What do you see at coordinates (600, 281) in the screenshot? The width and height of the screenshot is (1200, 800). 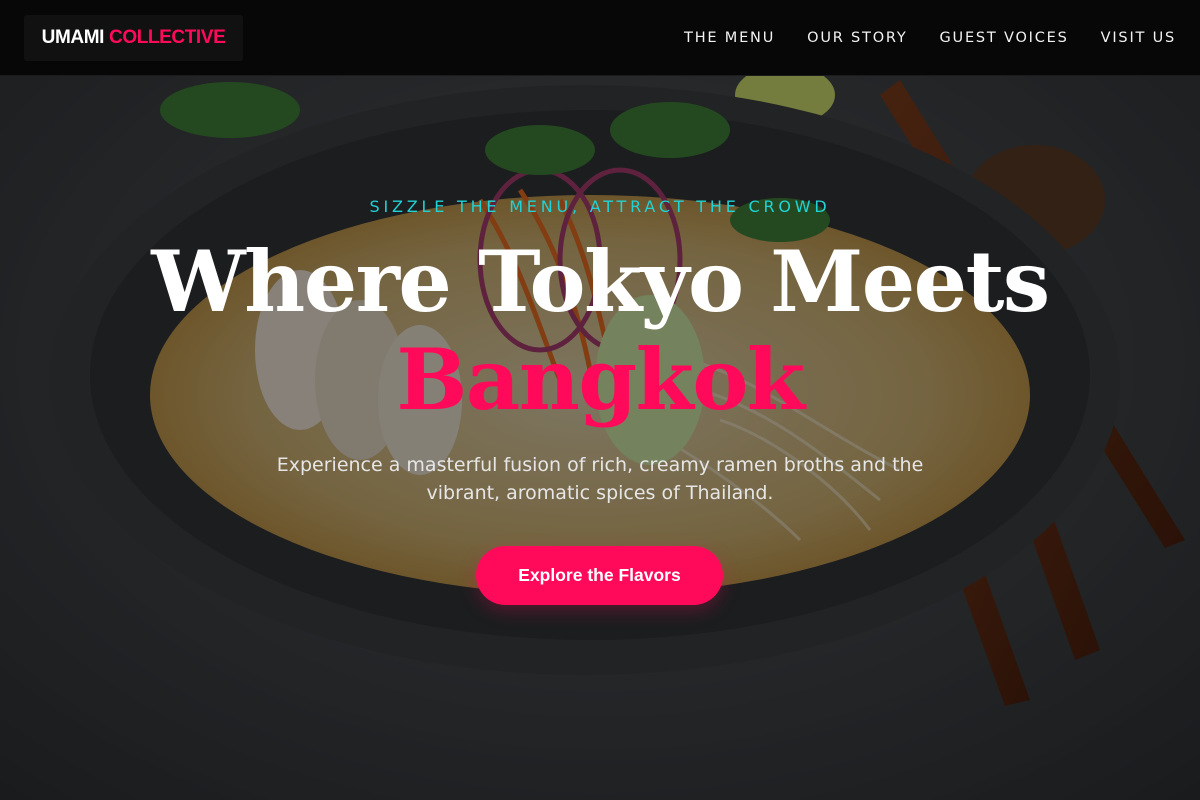 I see `hero-headline: Where Tokyo Meets` at bounding box center [600, 281].